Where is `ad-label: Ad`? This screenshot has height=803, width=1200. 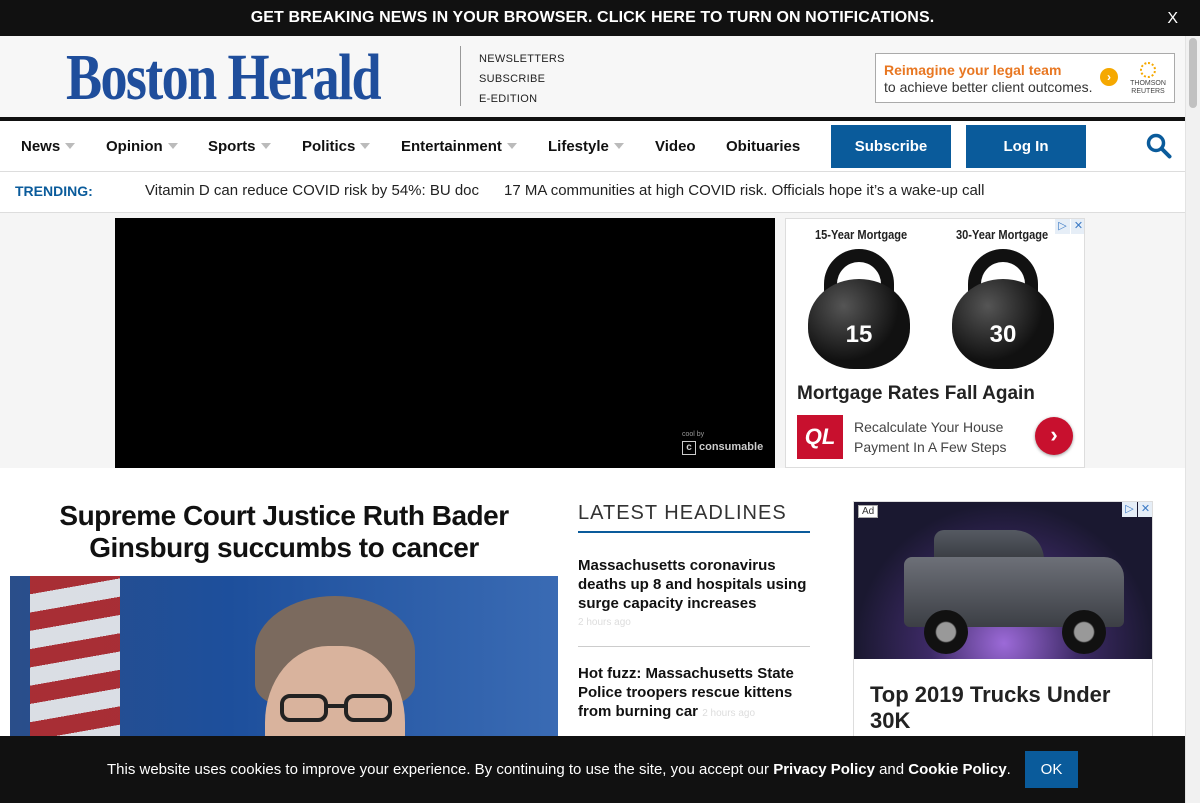 ad-label: Ad is located at coordinates (868, 511).